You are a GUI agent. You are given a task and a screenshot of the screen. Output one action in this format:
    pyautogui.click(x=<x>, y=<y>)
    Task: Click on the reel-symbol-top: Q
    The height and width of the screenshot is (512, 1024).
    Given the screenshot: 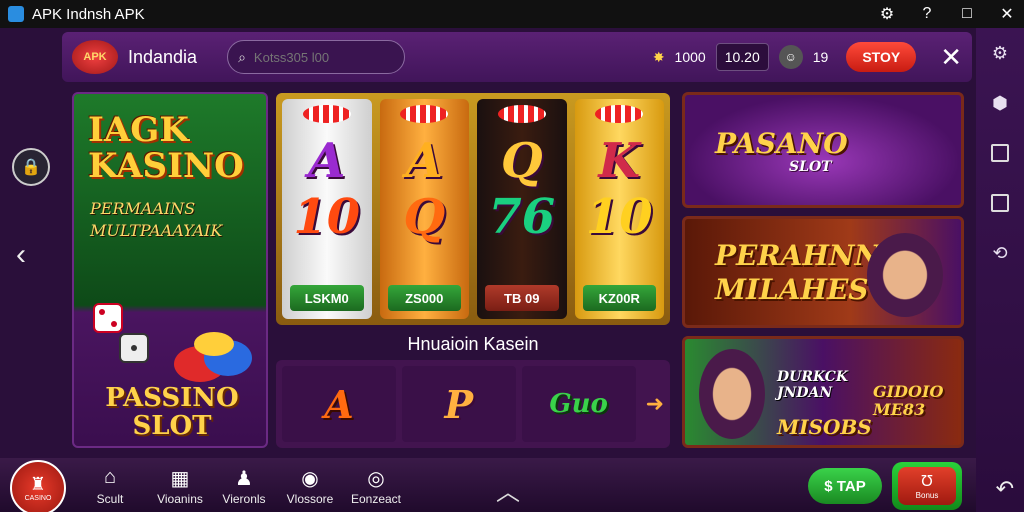 What is the action you would take?
    pyautogui.click(x=521, y=161)
    